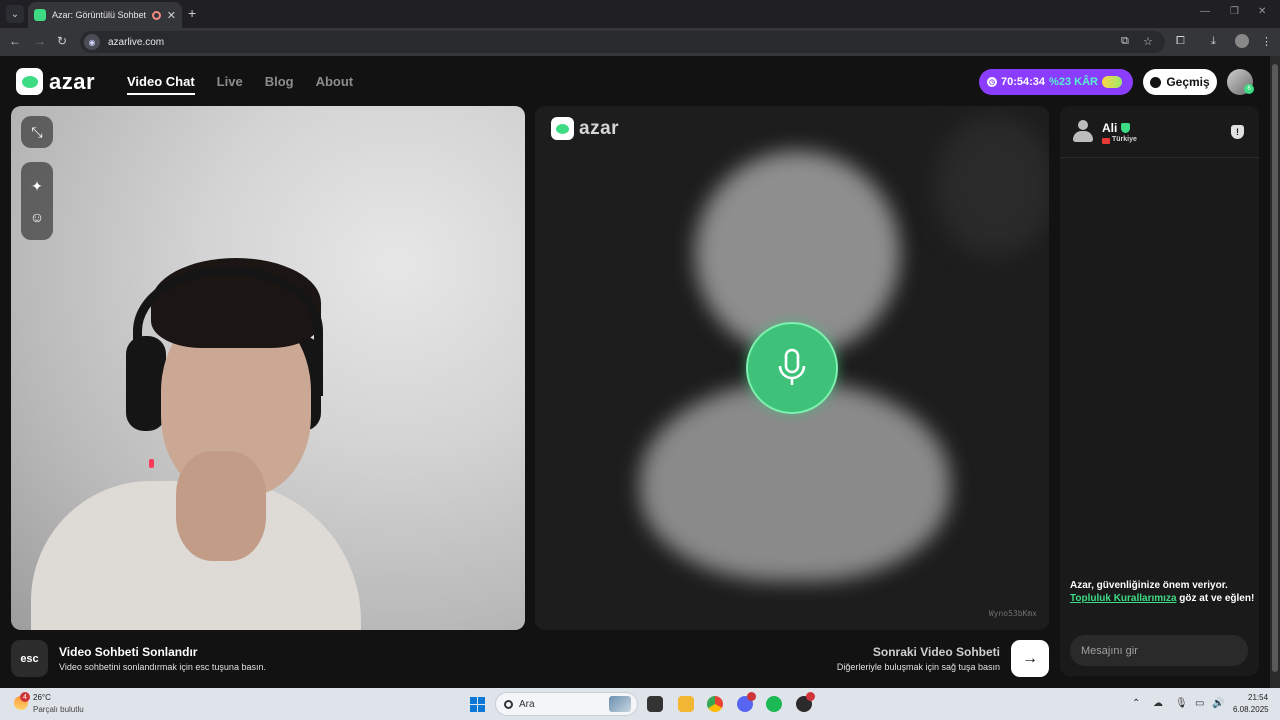  I want to click on shrink-icon: ⤡, so click(37, 131).